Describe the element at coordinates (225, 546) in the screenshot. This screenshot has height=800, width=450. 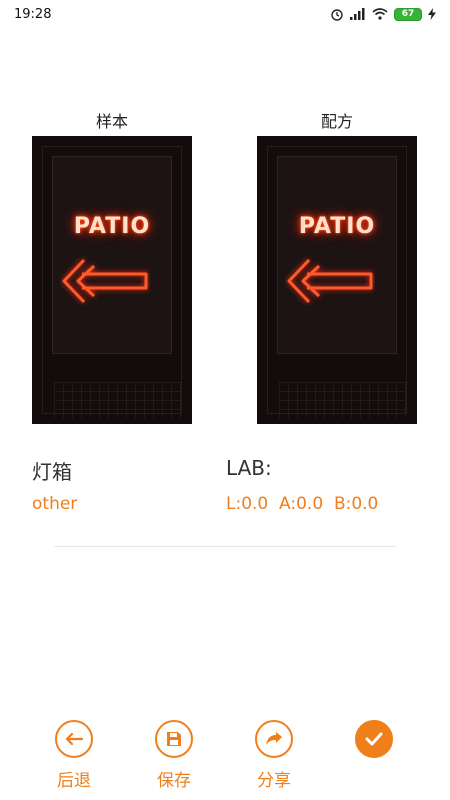
I see `divider` at that location.